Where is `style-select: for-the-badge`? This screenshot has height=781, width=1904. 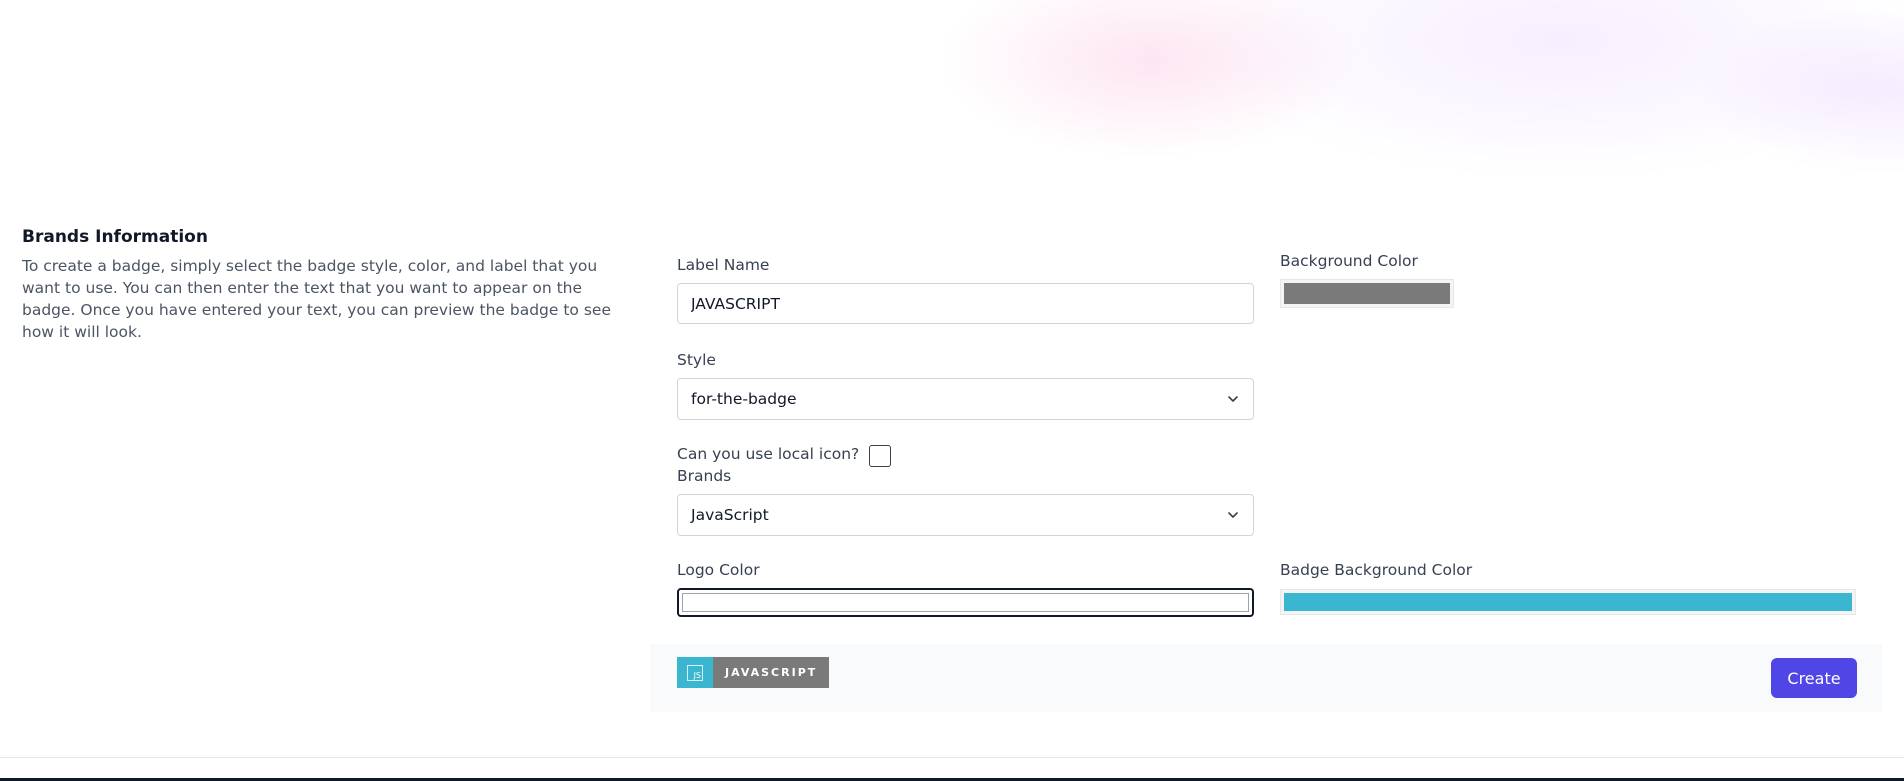
style-select: for-the-badge is located at coordinates (965, 399).